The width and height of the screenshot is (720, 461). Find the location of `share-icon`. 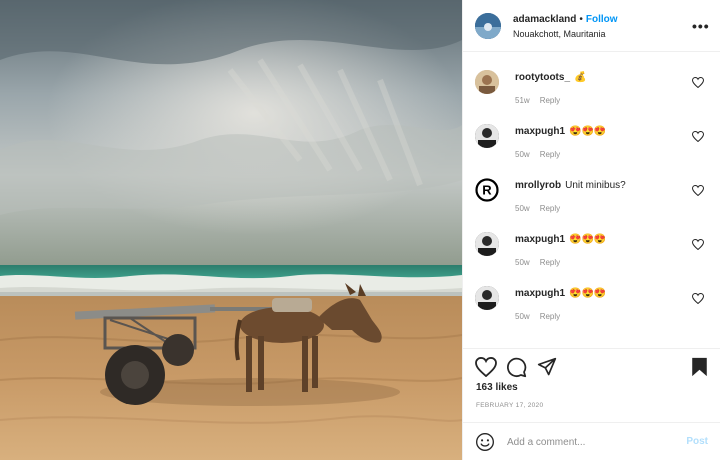

share-icon is located at coordinates (547, 367).